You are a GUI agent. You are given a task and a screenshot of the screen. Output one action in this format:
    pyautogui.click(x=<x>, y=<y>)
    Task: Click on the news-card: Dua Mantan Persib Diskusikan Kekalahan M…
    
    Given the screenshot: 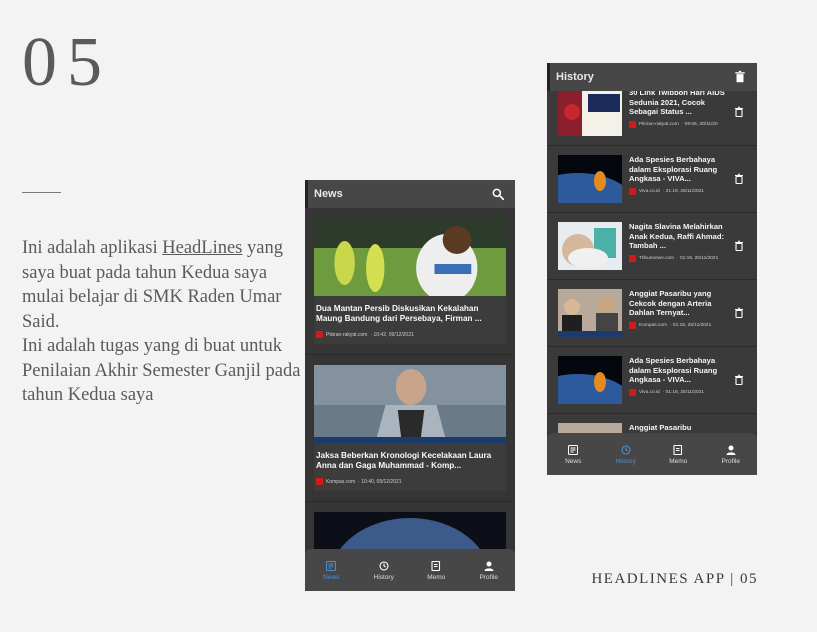 What is the action you would take?
    pyautogui.click(x=410, y=281)
    